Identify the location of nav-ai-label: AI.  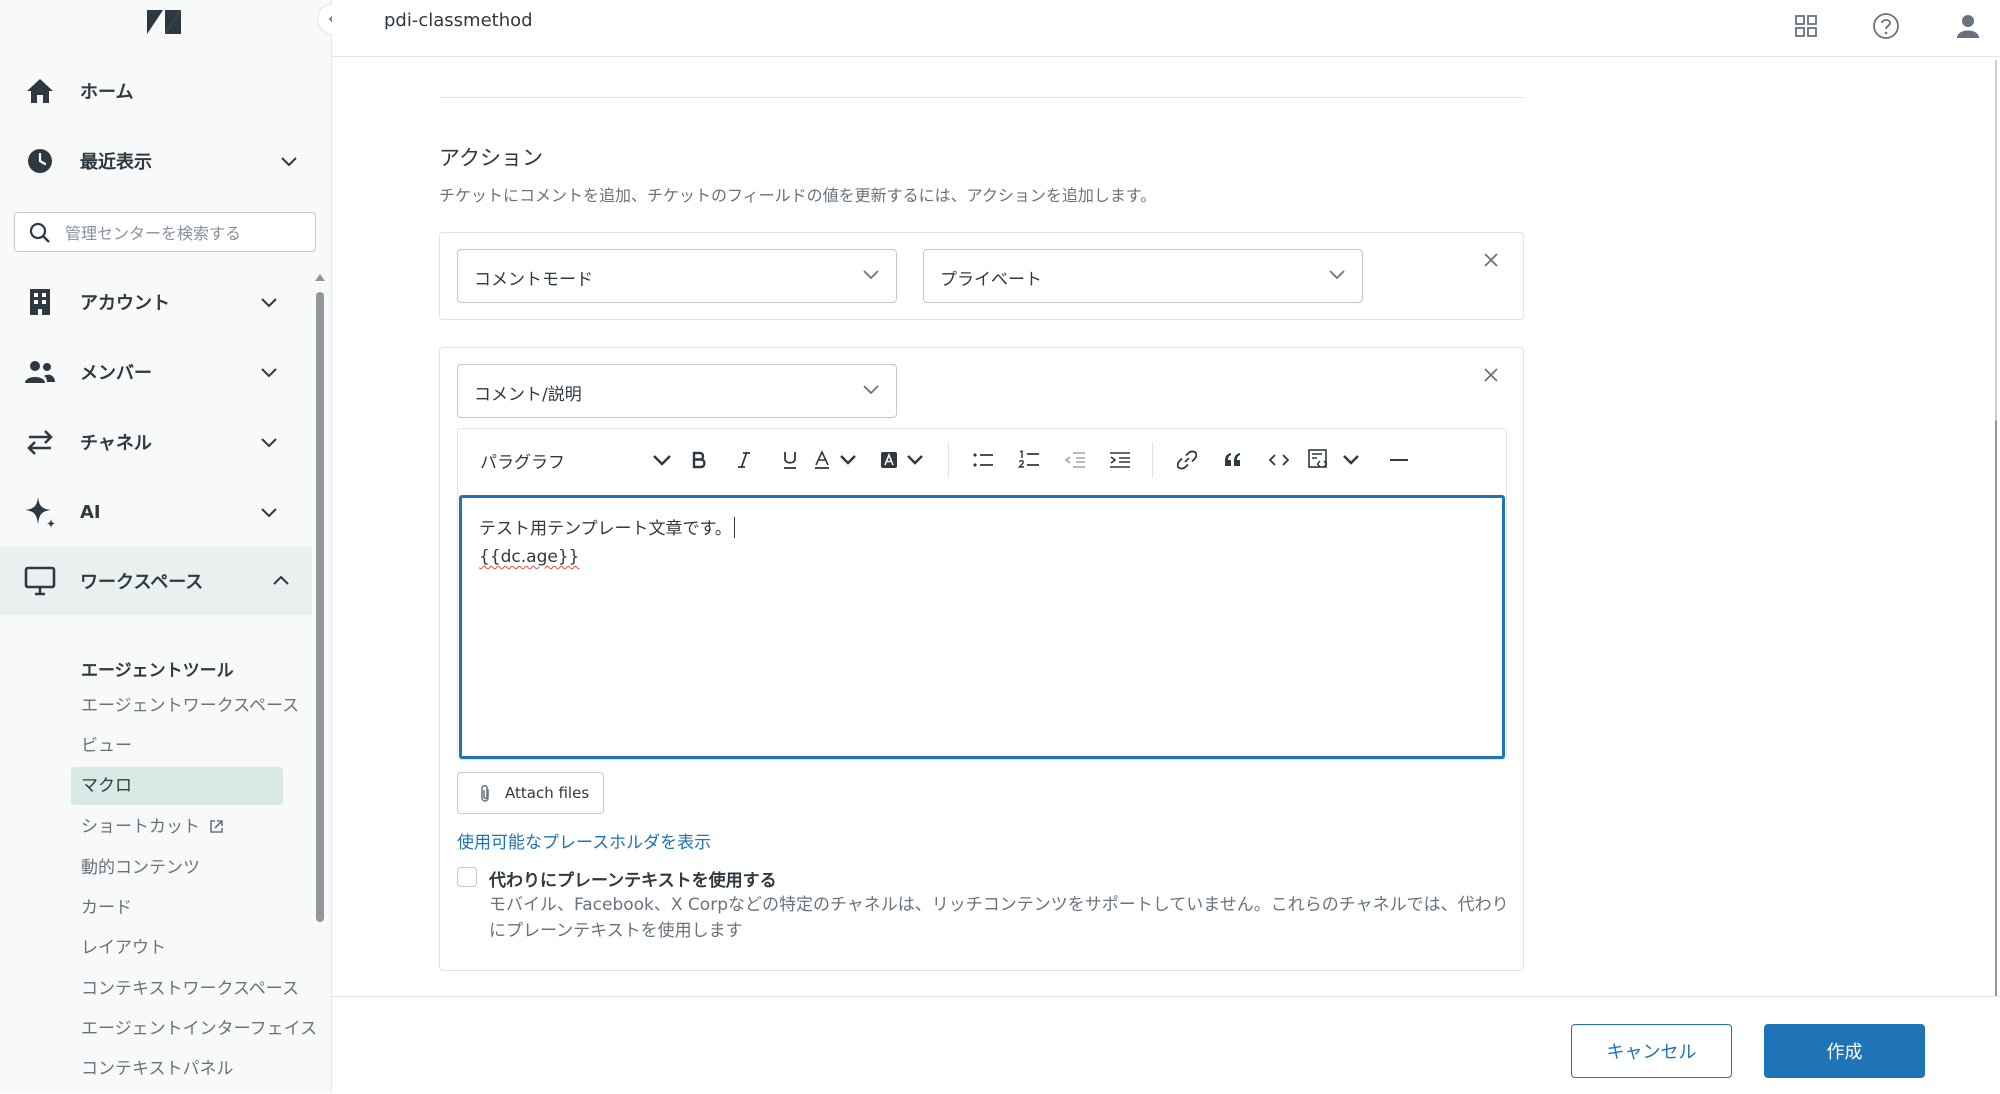
(90, 512).